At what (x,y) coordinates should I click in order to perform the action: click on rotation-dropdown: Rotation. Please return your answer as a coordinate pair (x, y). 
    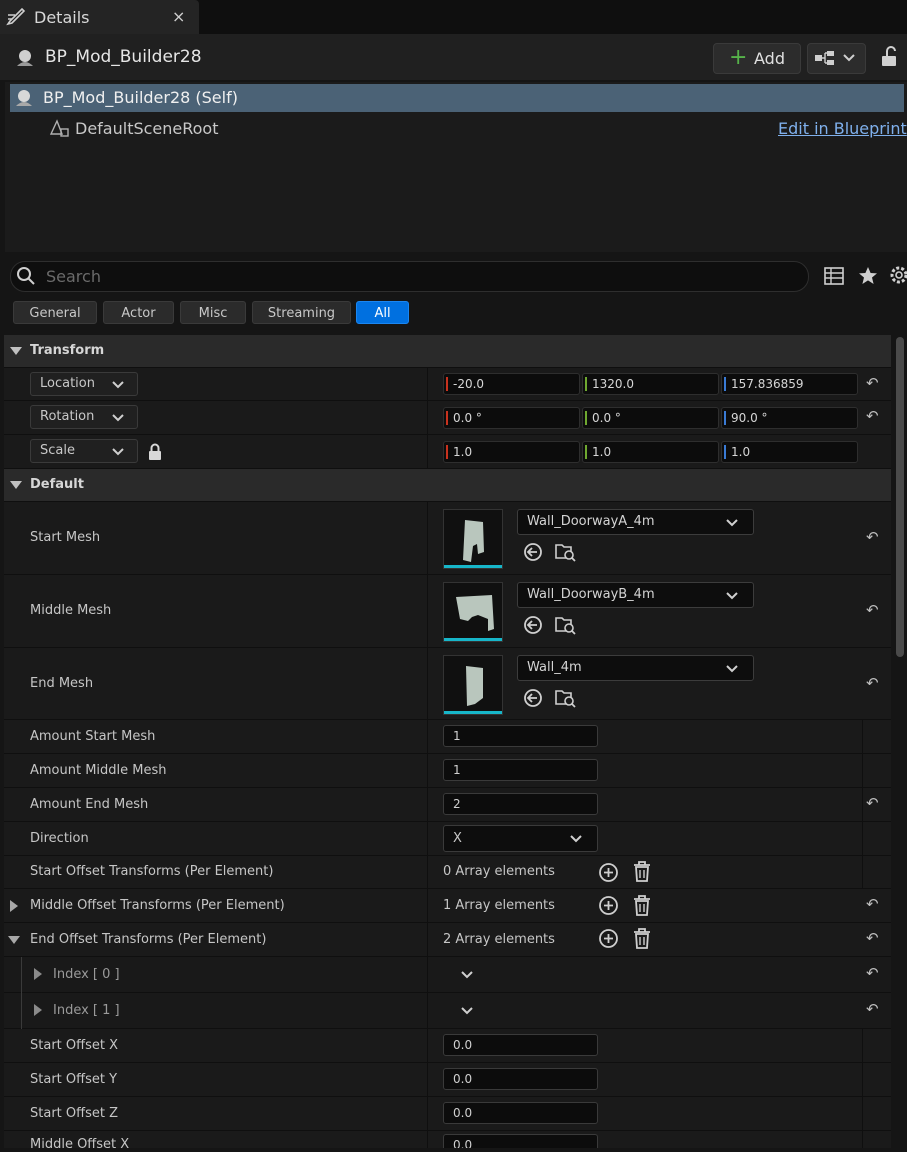
    Looking at the image, I should click on (84, 417).